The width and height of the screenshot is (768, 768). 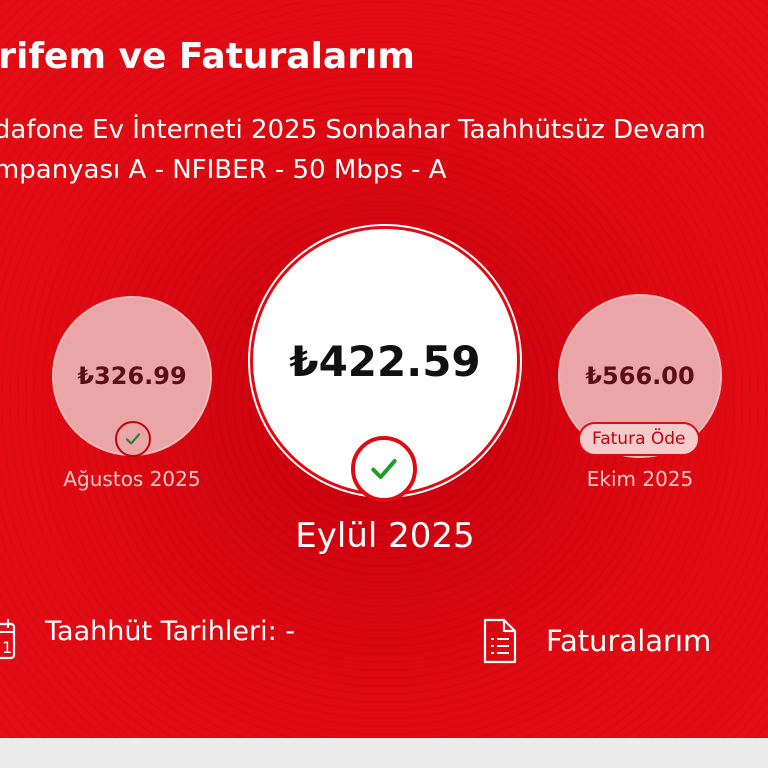 What do you see at coordinates (132, 479) in the screenshot?
I see `month-label-august: Ağustos 2025` at bounding box center [132, 479].